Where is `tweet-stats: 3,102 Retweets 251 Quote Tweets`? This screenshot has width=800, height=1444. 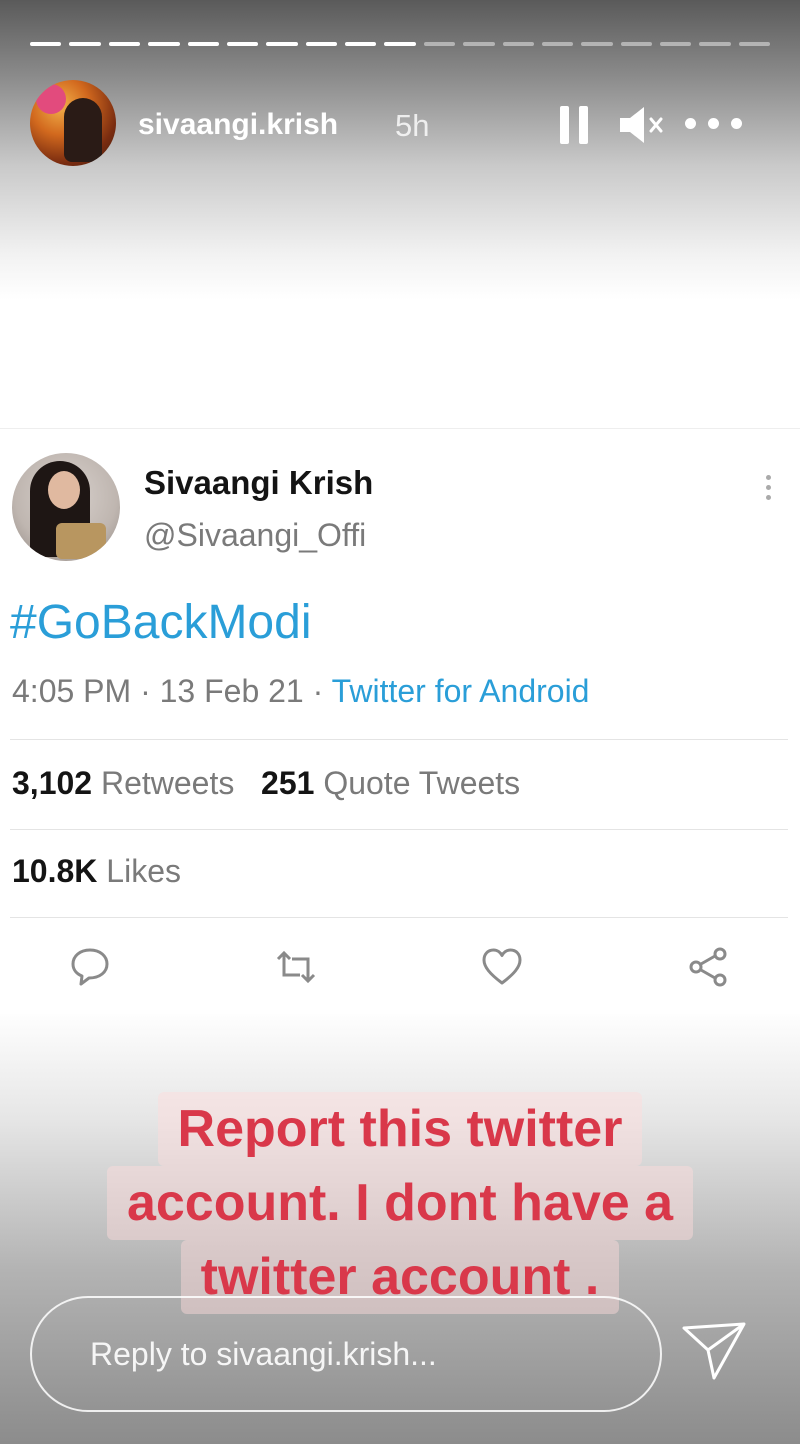
tweet-stats: 3,102 Retweets 251 Quote Tweets is located at coordinates (266, 783).